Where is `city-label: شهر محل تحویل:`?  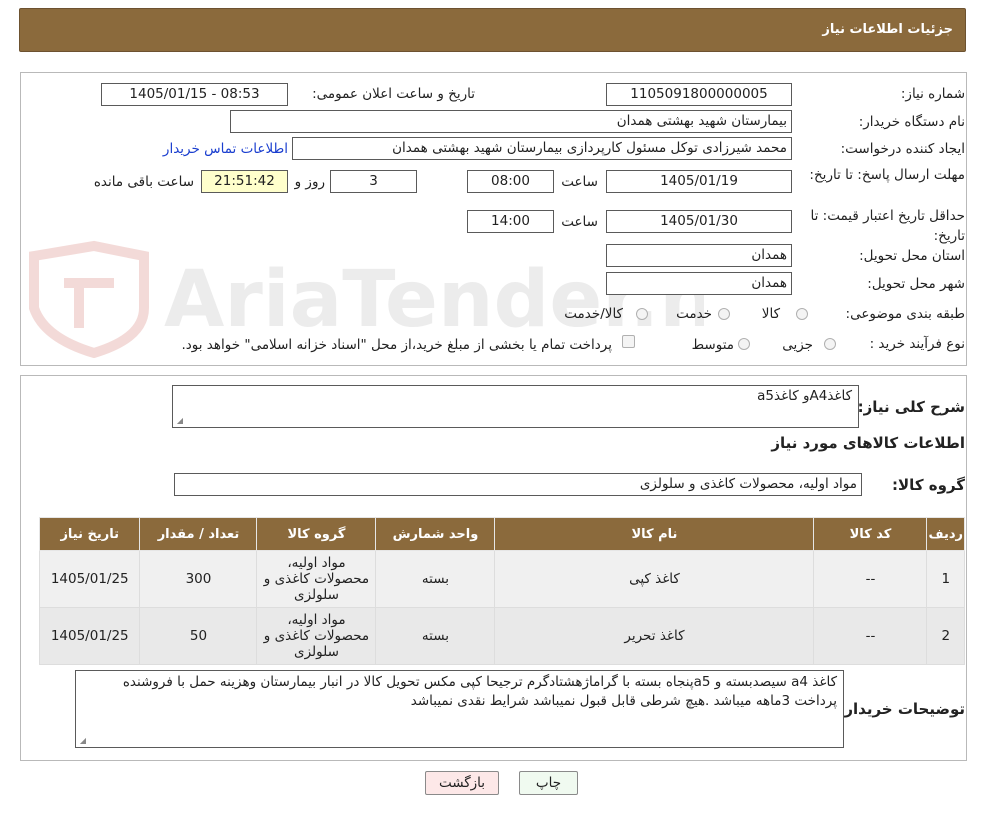
city-label: شهر محل تحویل: is located at coordinates (916, 284).